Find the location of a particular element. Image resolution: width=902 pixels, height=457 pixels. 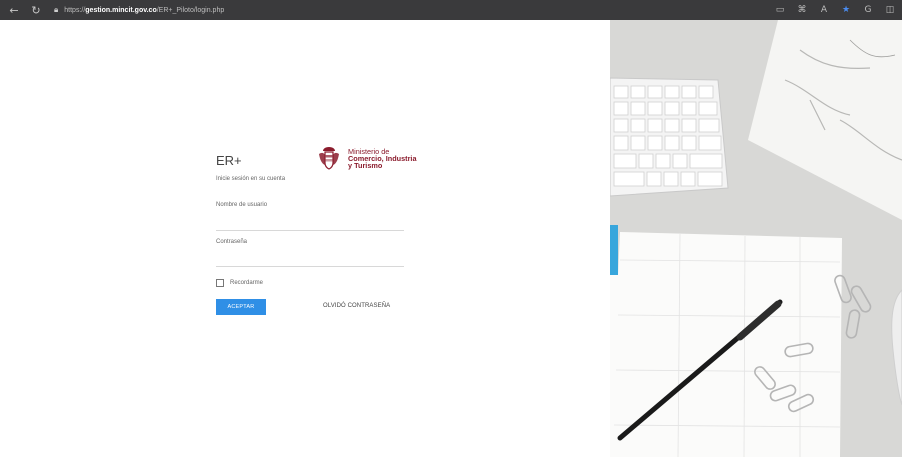

collections-icon: G is located at coordinates (868, 10).